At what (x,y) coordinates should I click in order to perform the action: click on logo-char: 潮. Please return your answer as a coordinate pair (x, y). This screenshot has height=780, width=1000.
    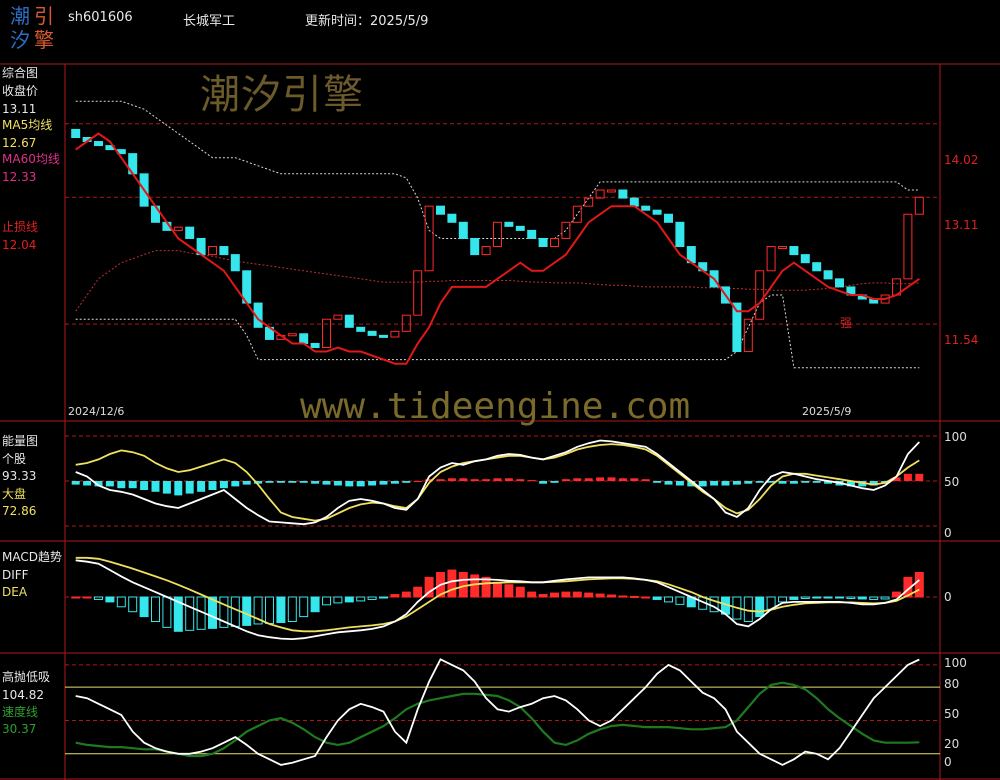
    Looking at the image, I should click on (20, 16).